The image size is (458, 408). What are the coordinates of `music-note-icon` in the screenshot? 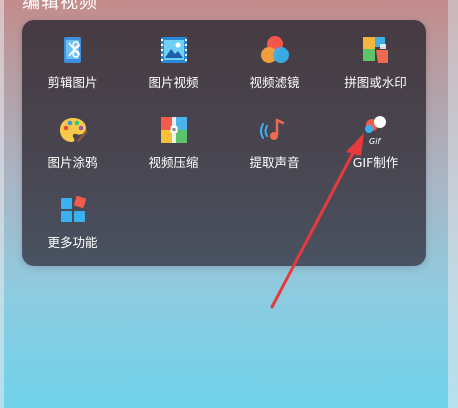 It's located at (271, 129).